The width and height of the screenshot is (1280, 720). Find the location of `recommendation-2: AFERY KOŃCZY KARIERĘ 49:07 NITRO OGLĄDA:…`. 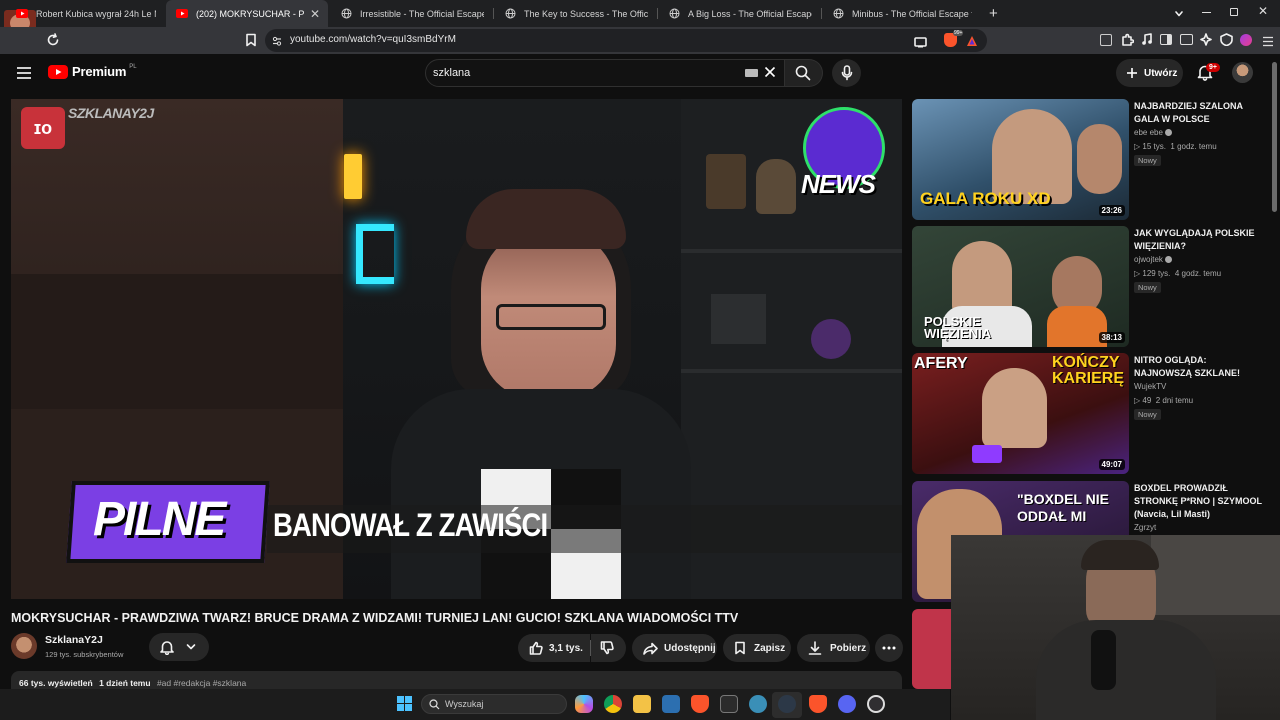

recommendation-2: AFERY KOŃCZY KARIERĘ 49:07 NITRO OGLĄDA:… is located at coordinates (1092, 415).